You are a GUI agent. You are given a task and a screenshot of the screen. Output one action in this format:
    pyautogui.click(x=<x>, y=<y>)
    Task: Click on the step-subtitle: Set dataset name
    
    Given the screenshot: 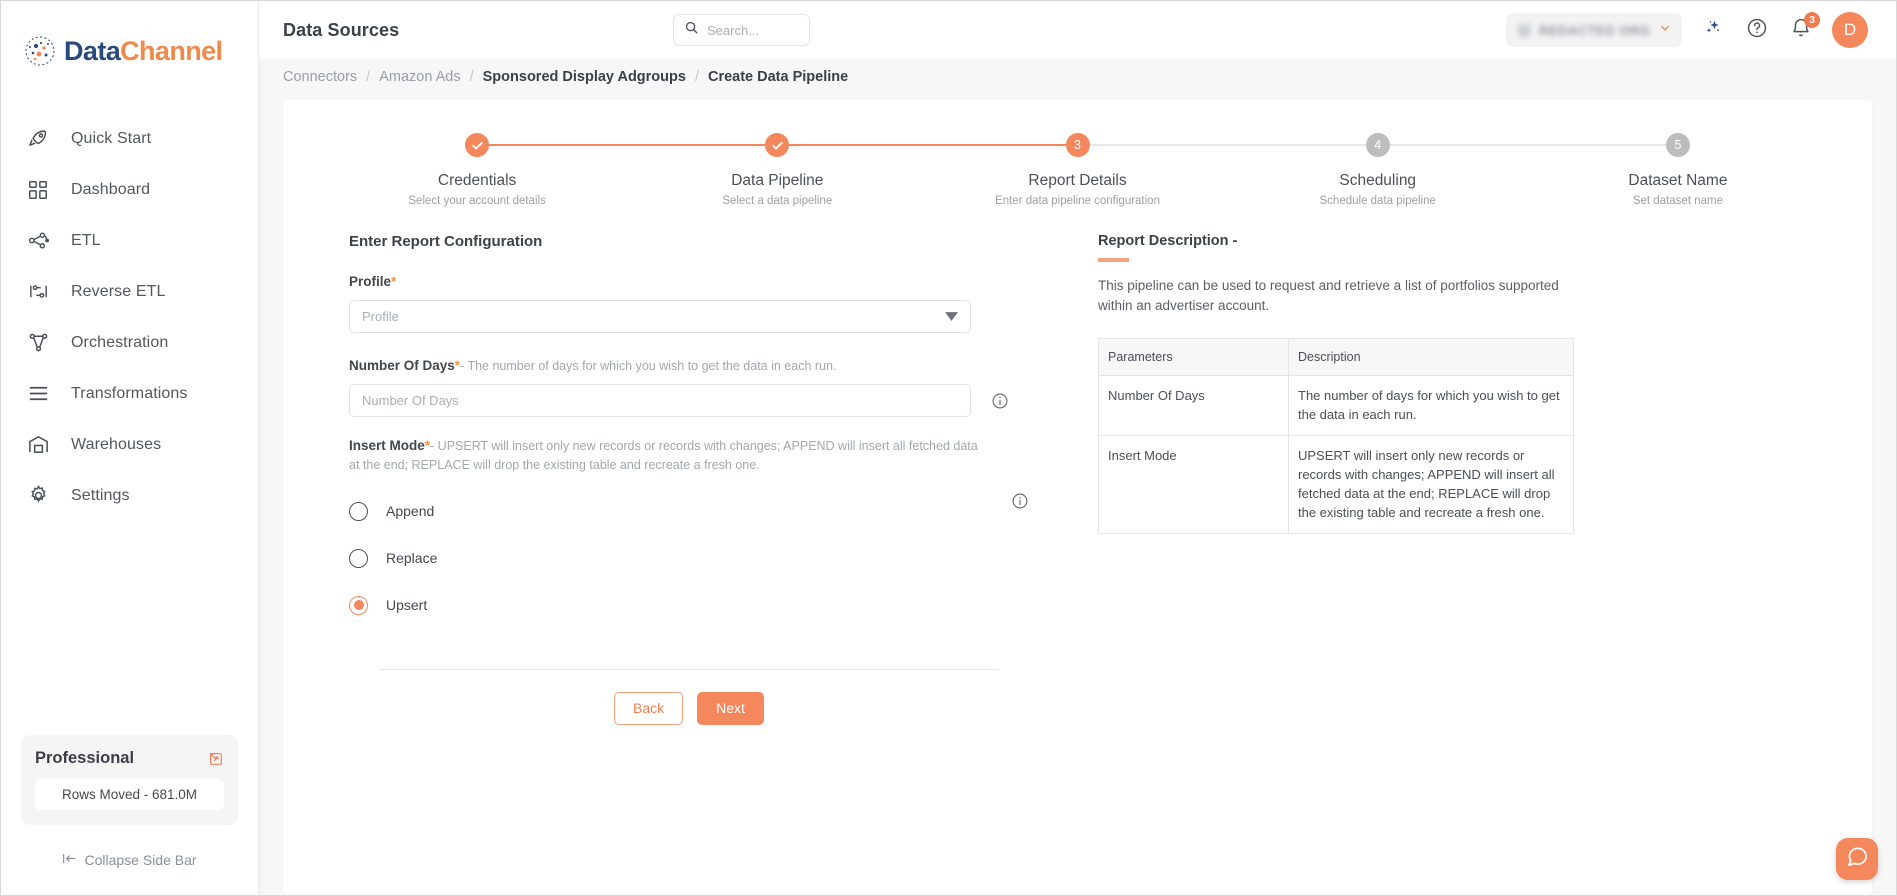 What is the action you would take?
    pyautogui.click(x=1677, y=201)
    